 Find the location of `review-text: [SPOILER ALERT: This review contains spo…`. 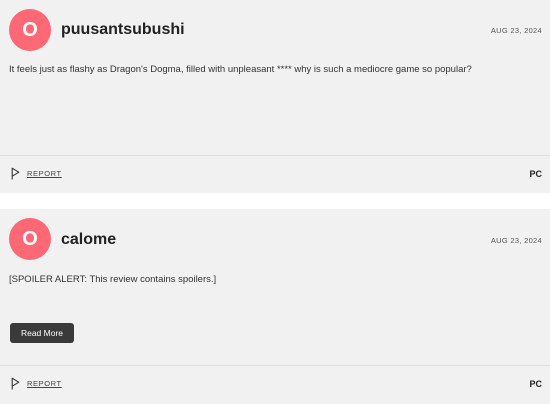

review-text: [SPOILER ALERT: This review contains spo… is located at coordinates (113, 279).